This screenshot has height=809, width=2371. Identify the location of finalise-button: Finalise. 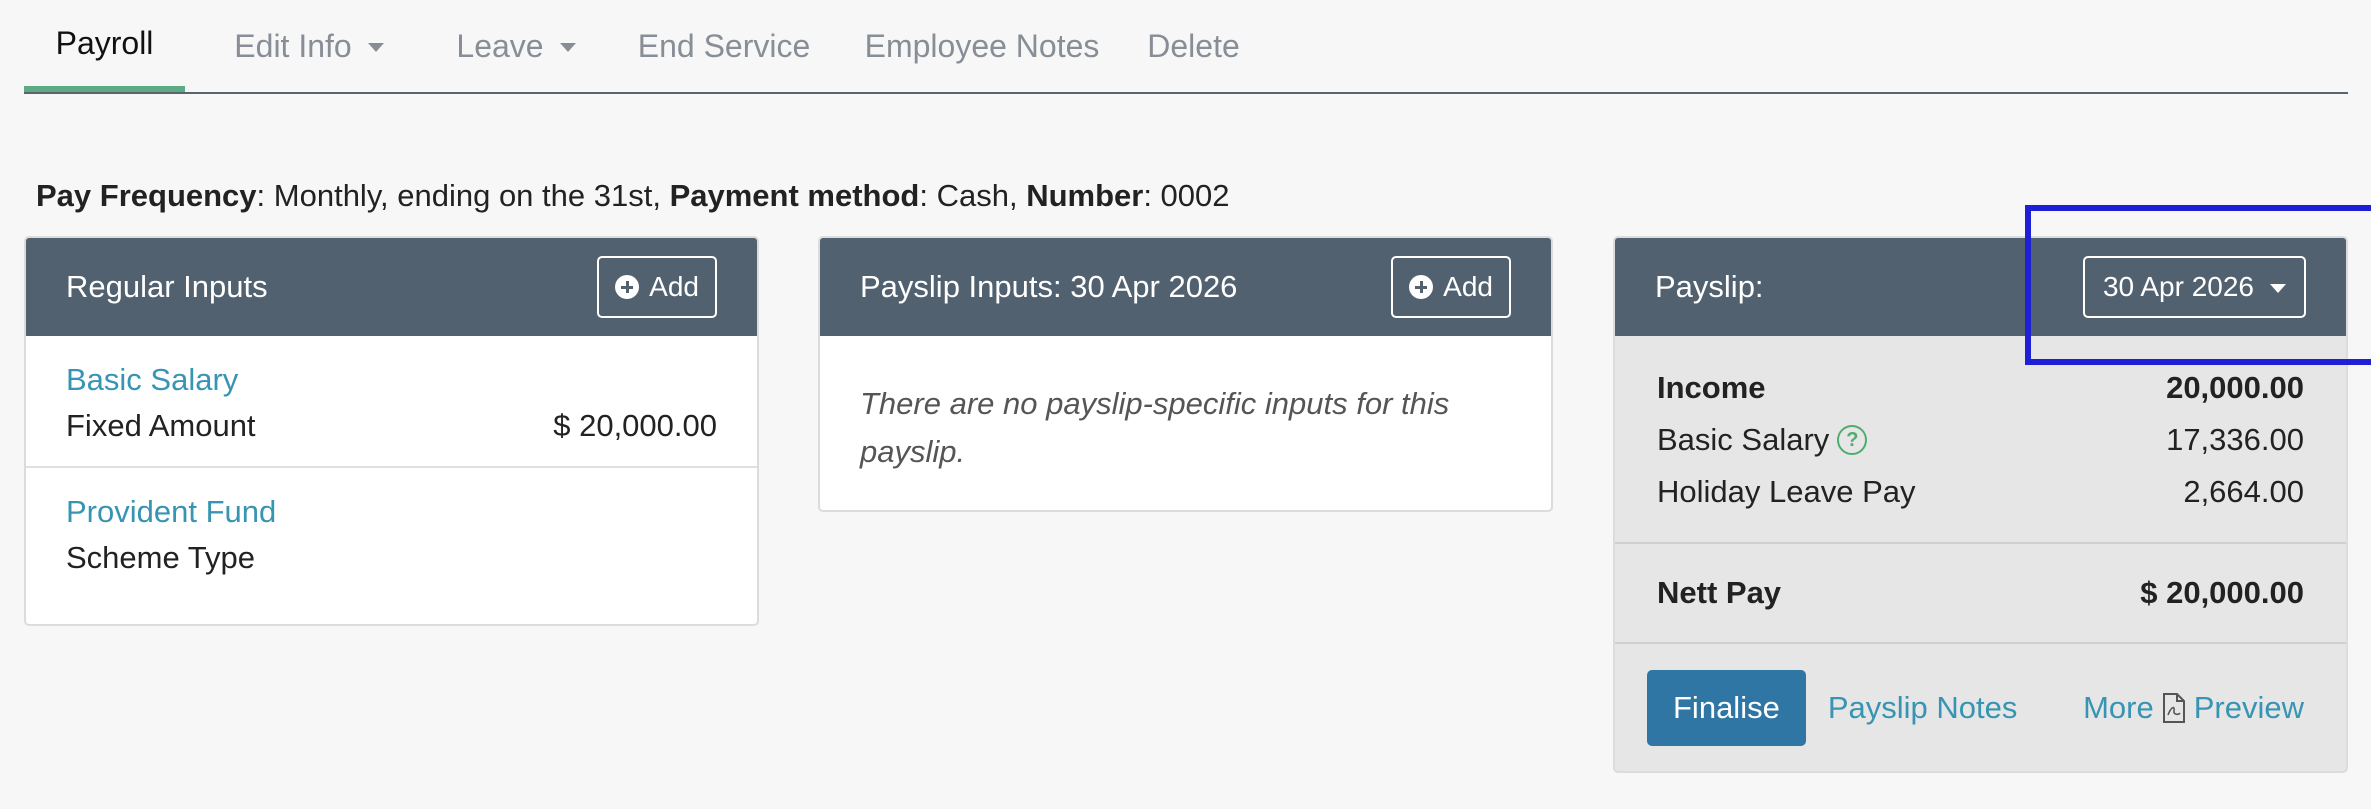
(1726, 708).